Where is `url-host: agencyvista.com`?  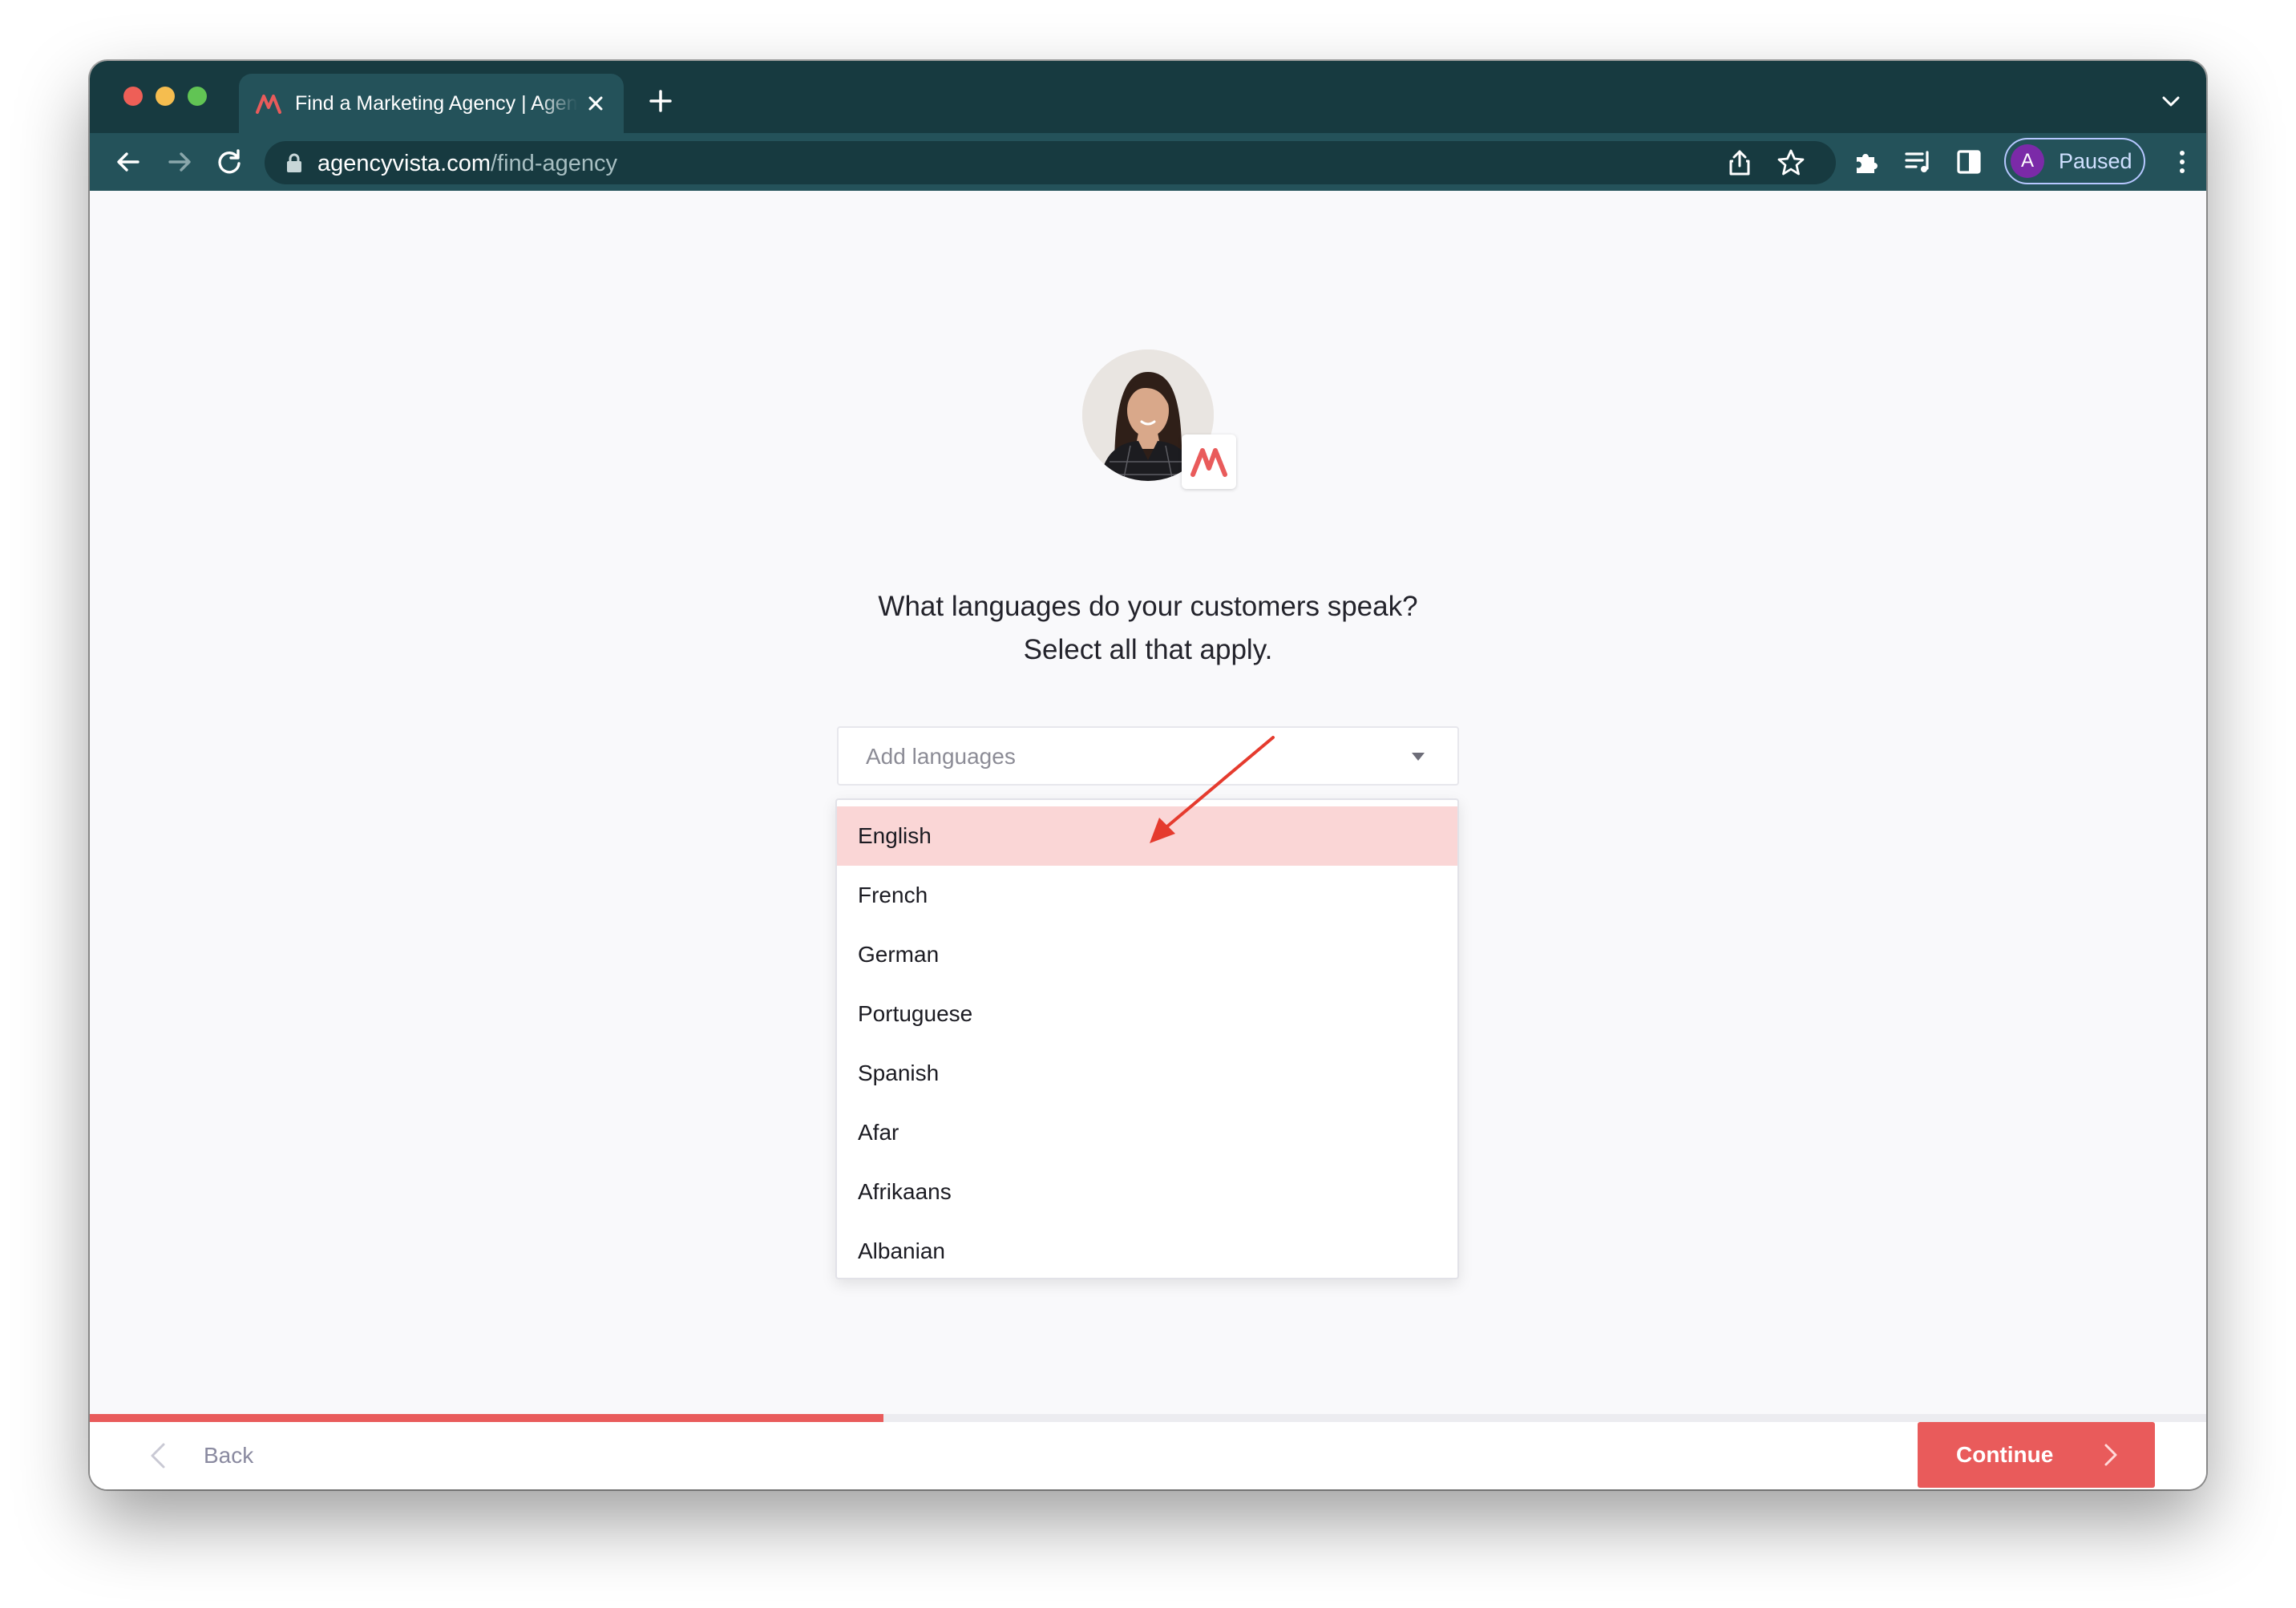 url-host: agencyvista.com is located at coordinates (404, 163).